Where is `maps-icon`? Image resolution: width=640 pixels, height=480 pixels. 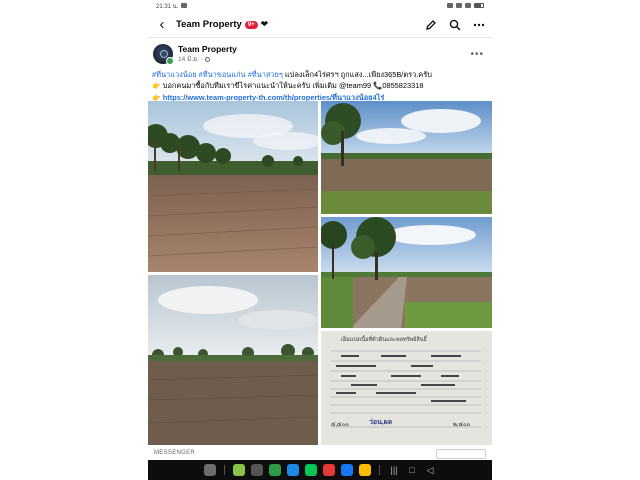 maps-icon is located at coordinates (365, 470).